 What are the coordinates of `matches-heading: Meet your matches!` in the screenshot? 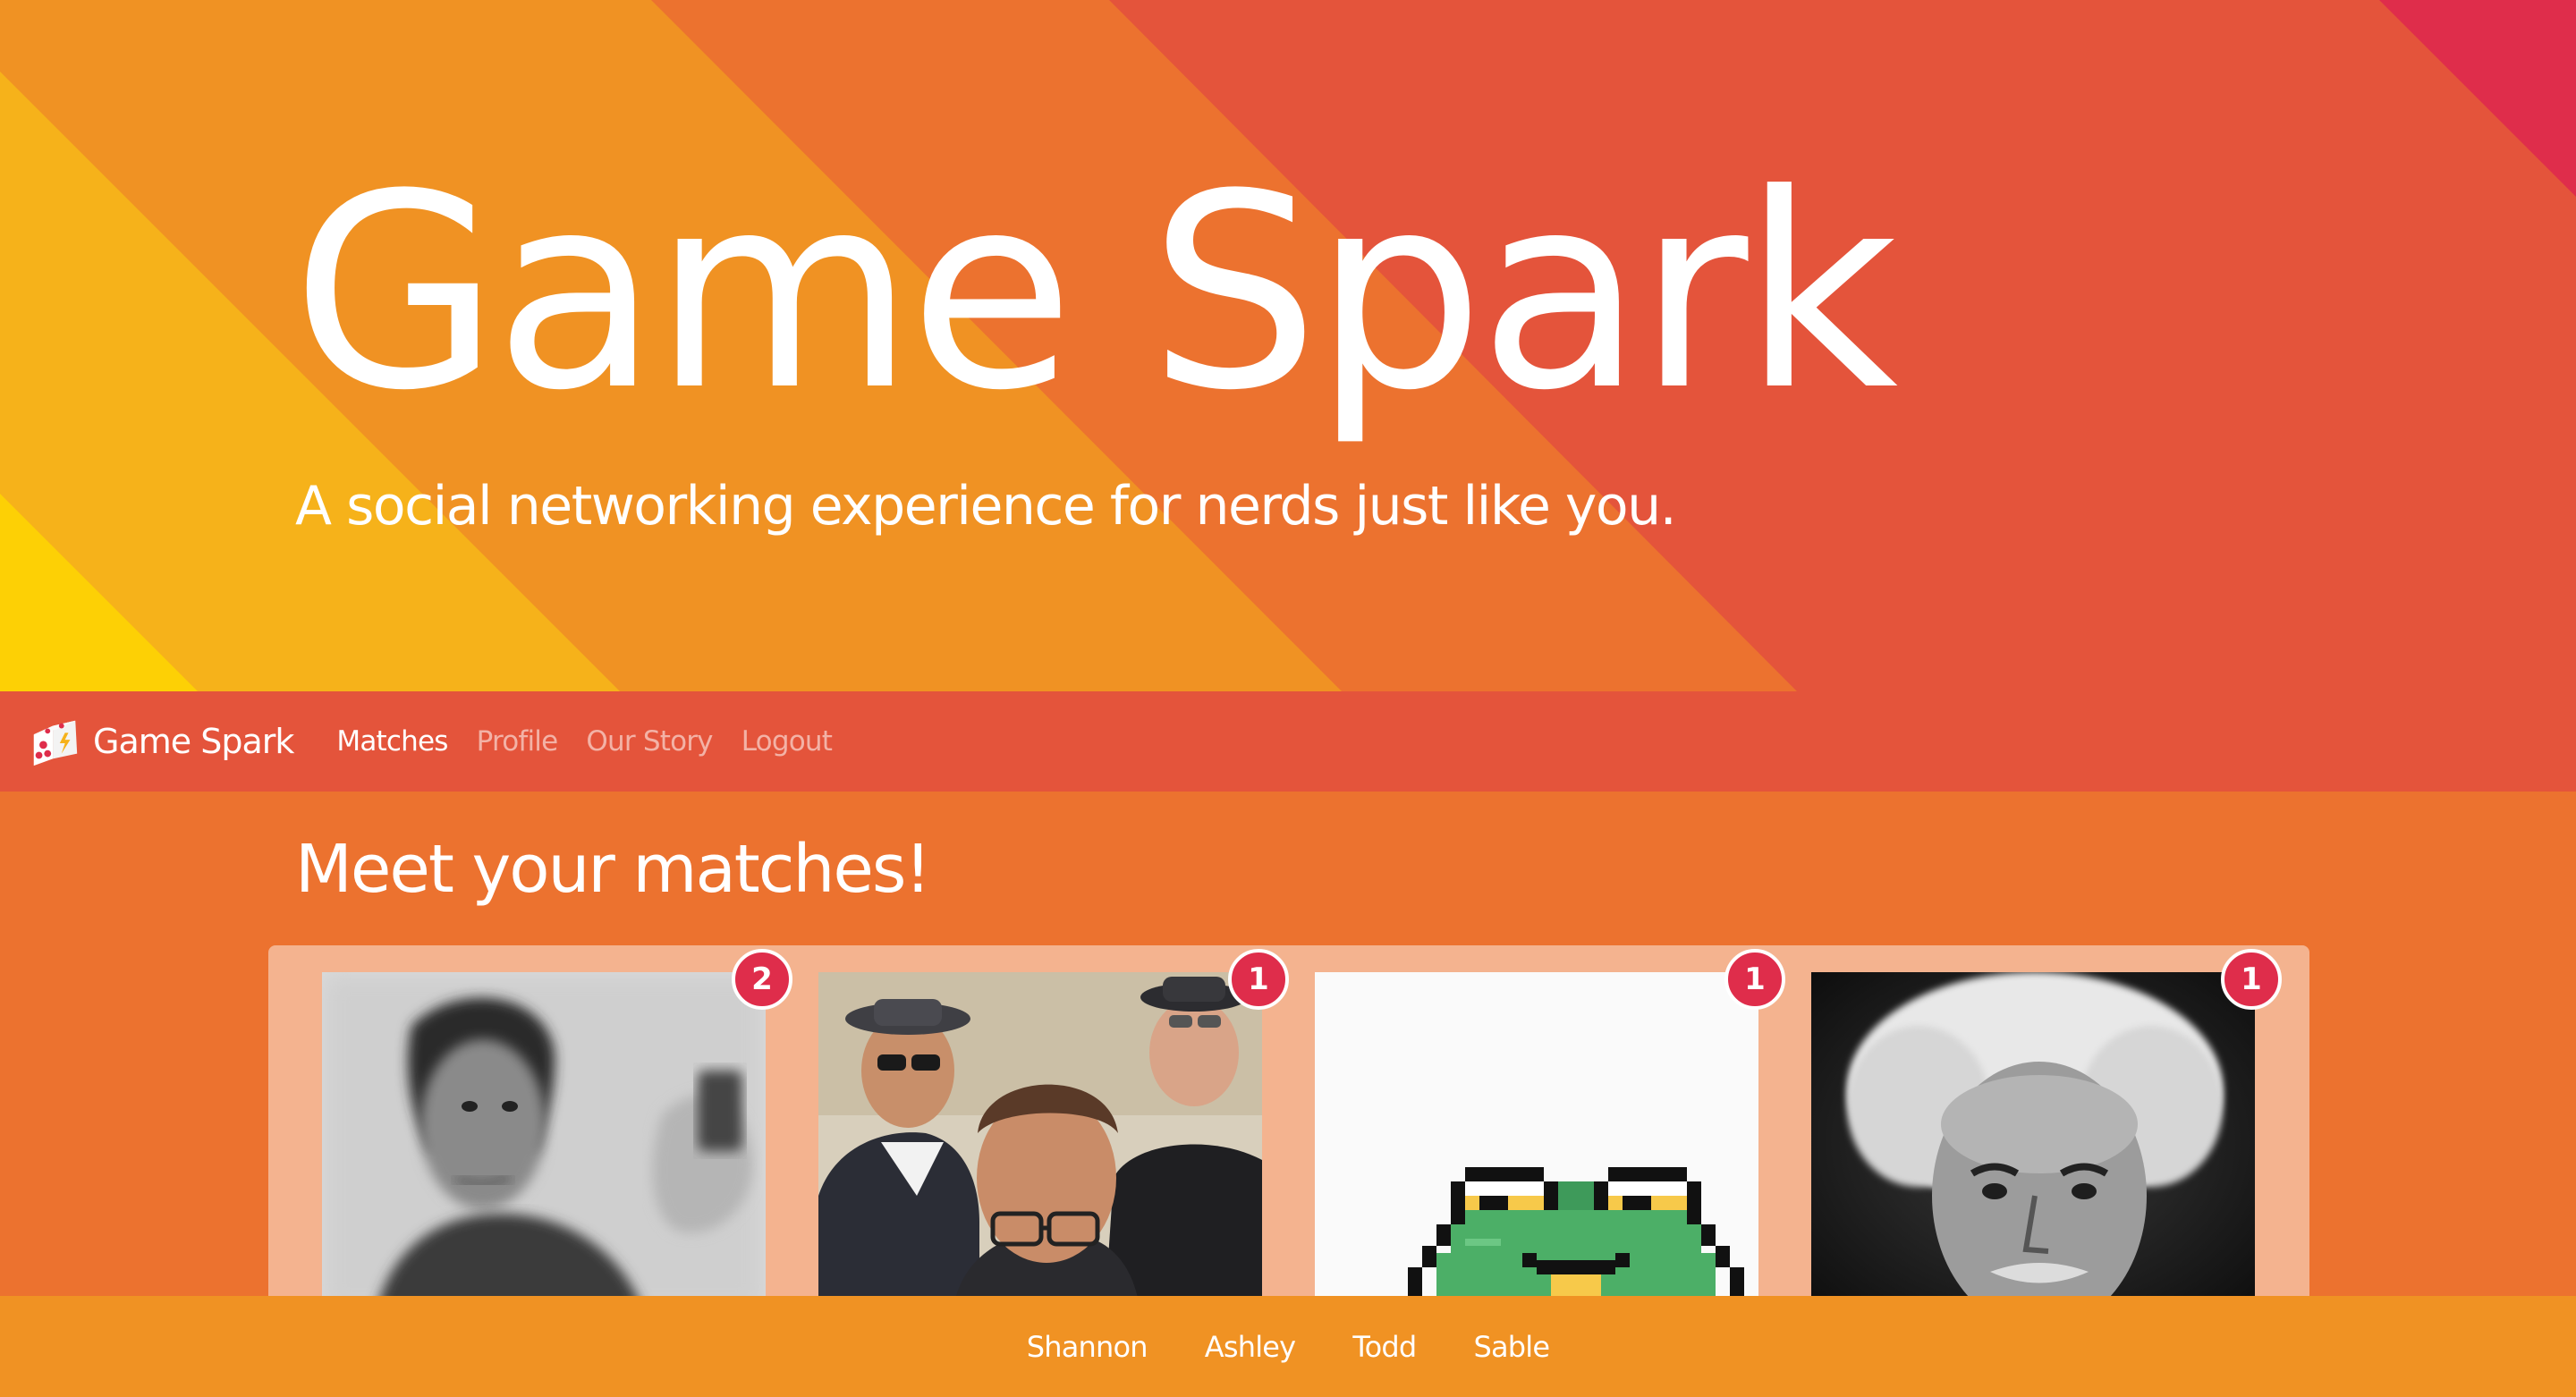 It's located at (613, 869).